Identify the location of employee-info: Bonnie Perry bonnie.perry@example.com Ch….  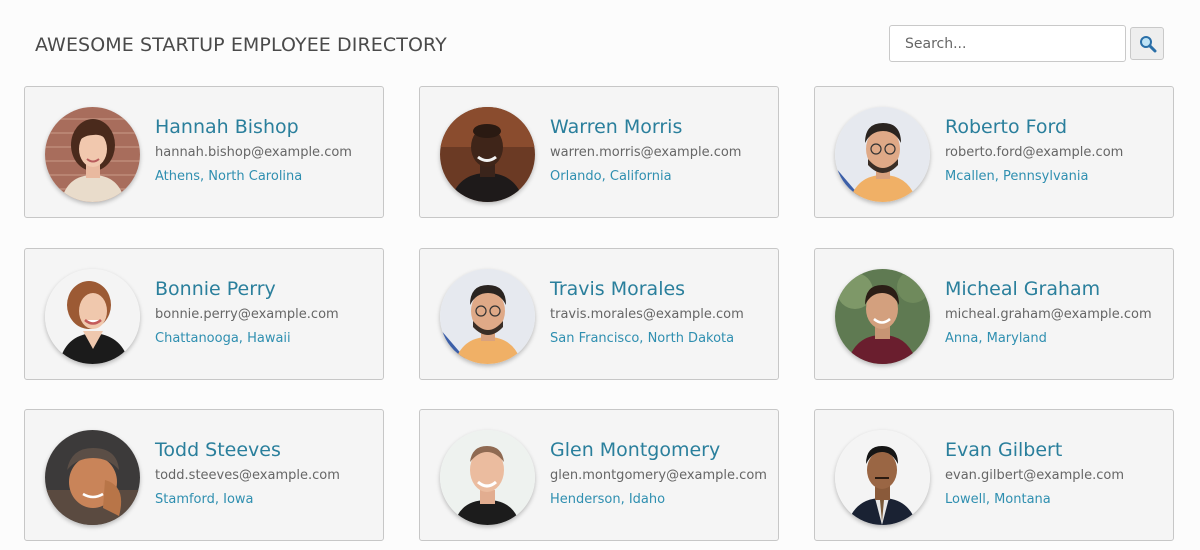
(267, 312).